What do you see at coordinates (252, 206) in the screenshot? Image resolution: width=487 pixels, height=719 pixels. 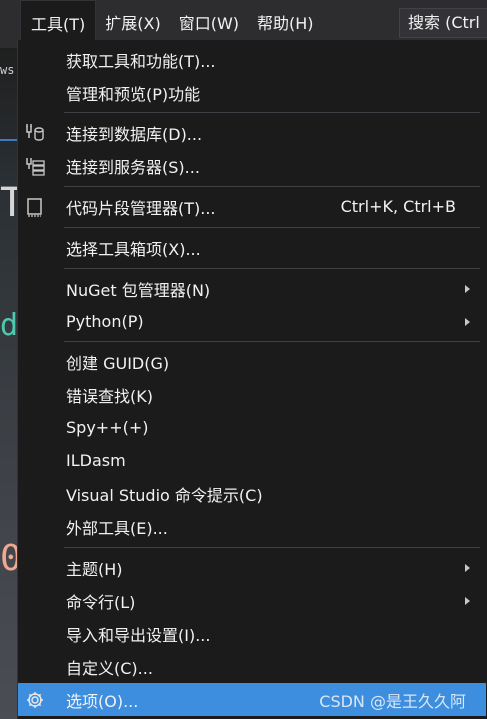 I see `menu-item-code-snippets: 代码片段管理器(T)... Ctrl+K, Ctrl+B` at bounding box center [252, 206].